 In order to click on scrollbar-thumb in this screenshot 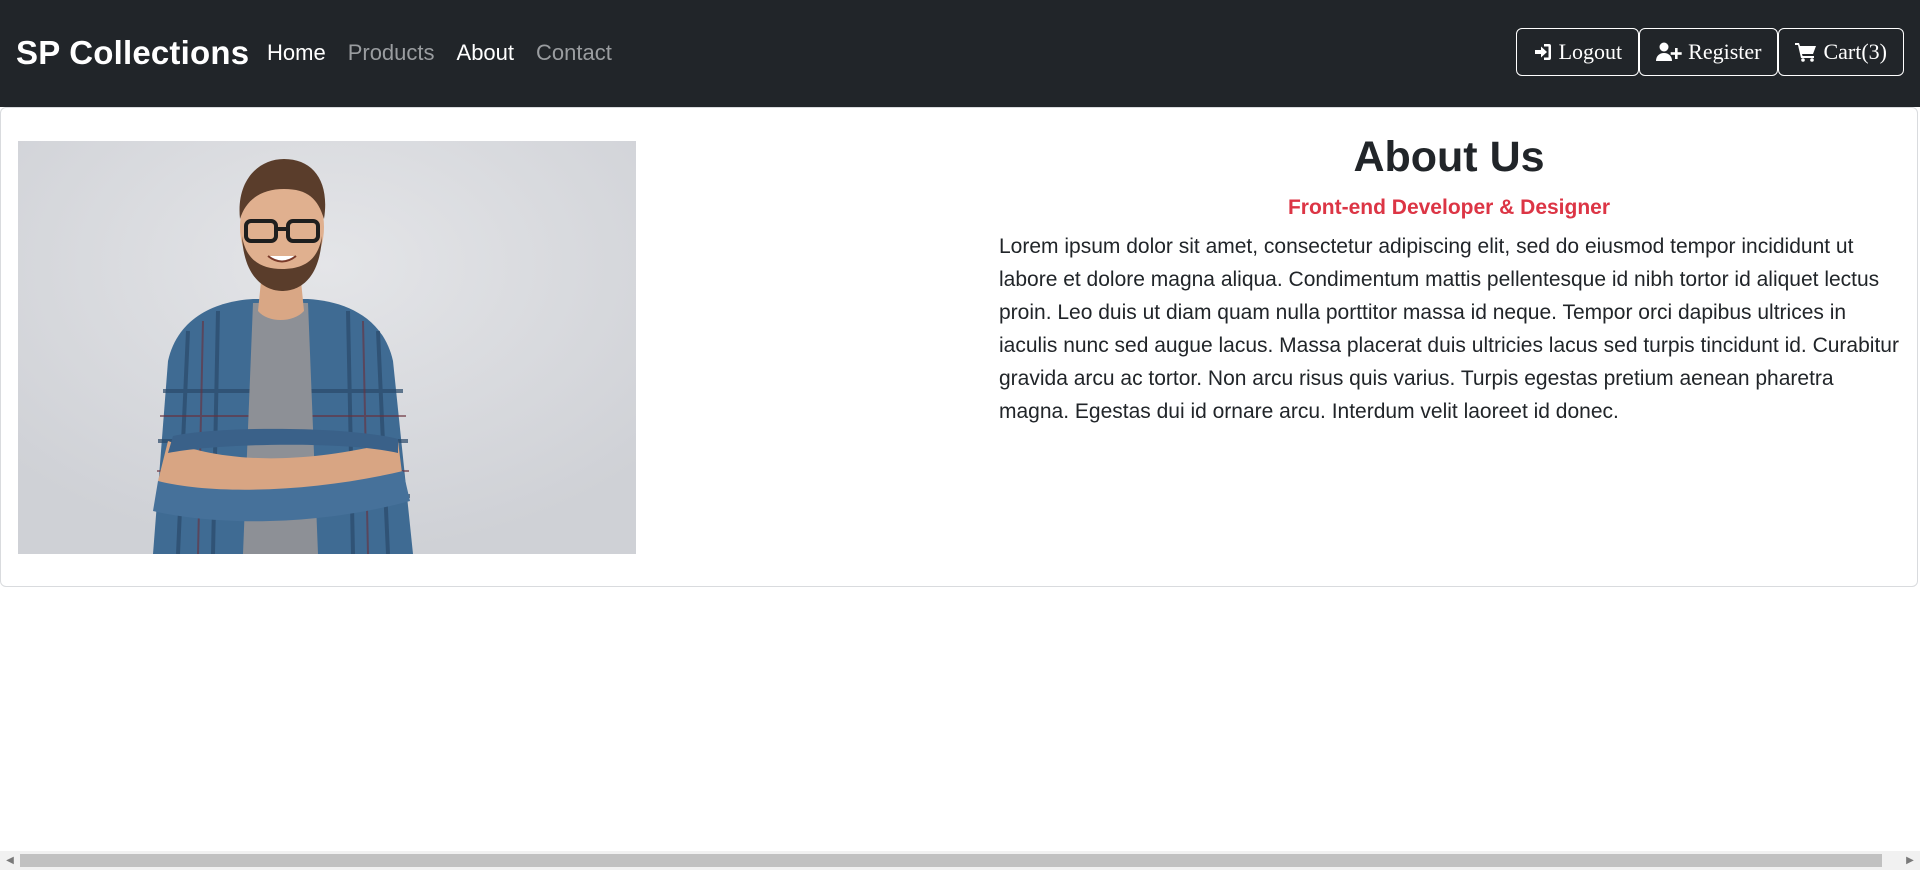, I will do `click(951, 860)`.